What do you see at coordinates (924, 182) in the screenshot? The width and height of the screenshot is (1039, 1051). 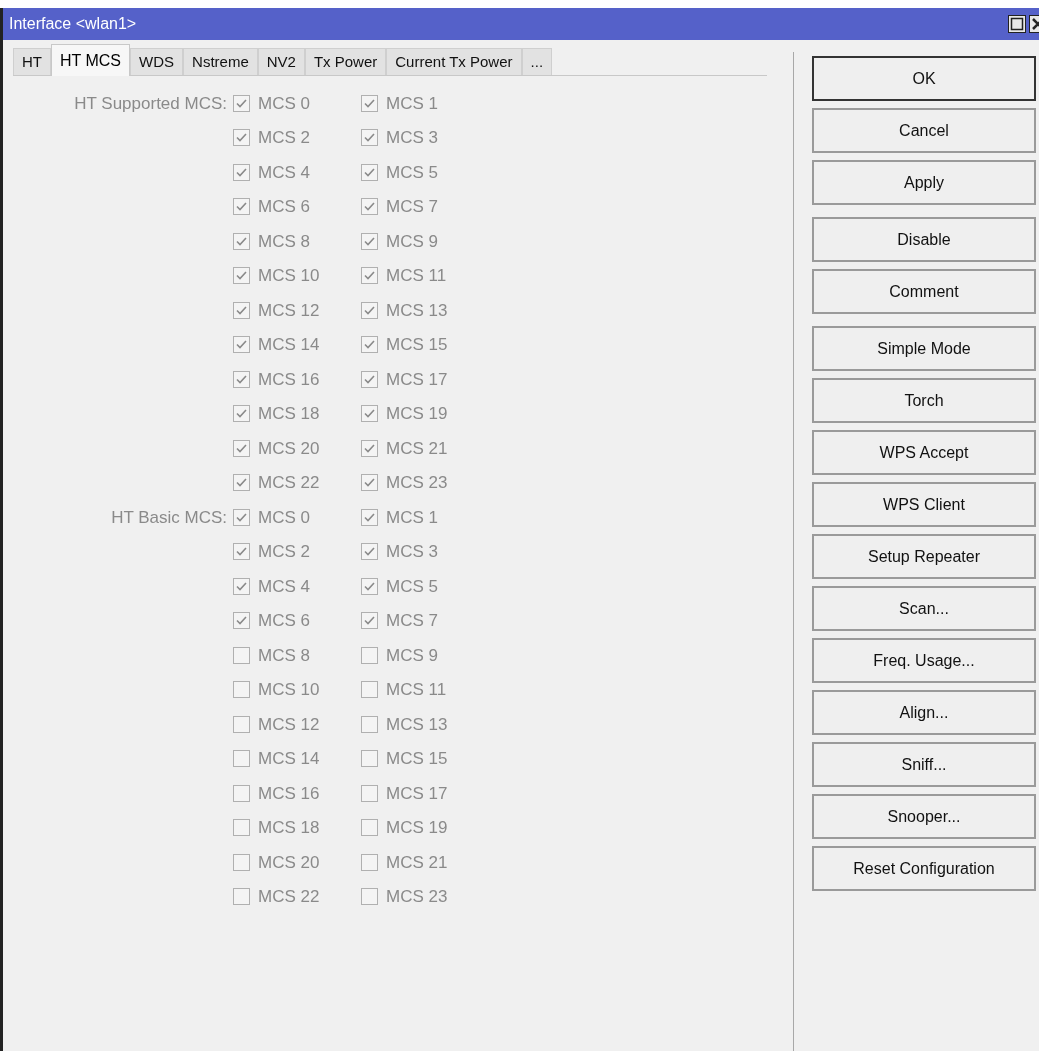 I see `dialog-button: Apply` at bounding box center [924, 182].